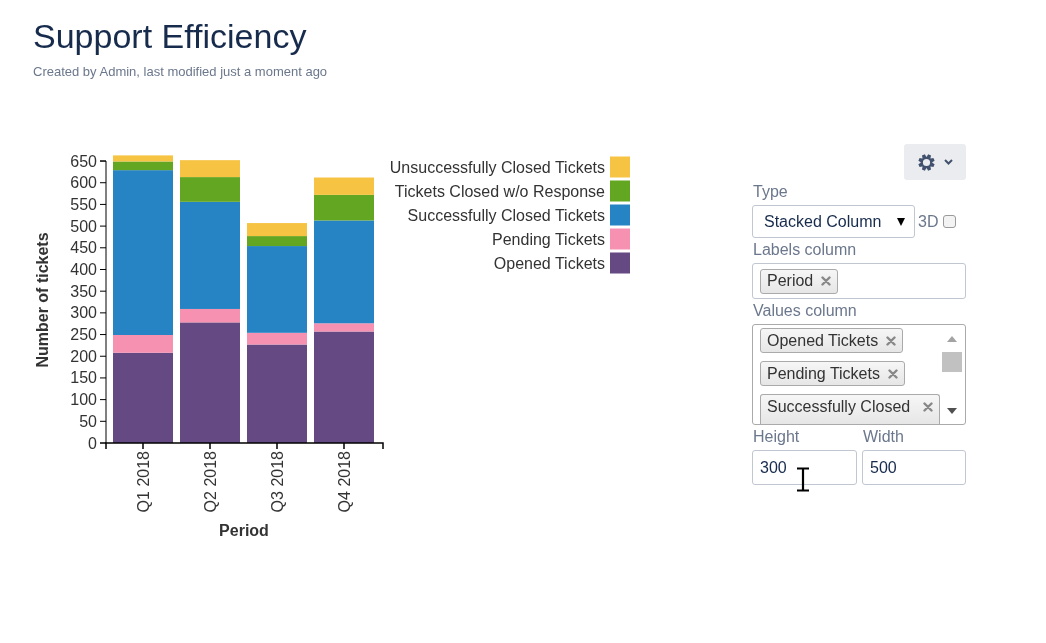 This screenshot has height=643, width=1046. I want to click on axis-tick-label: 50, so click(88, 421).